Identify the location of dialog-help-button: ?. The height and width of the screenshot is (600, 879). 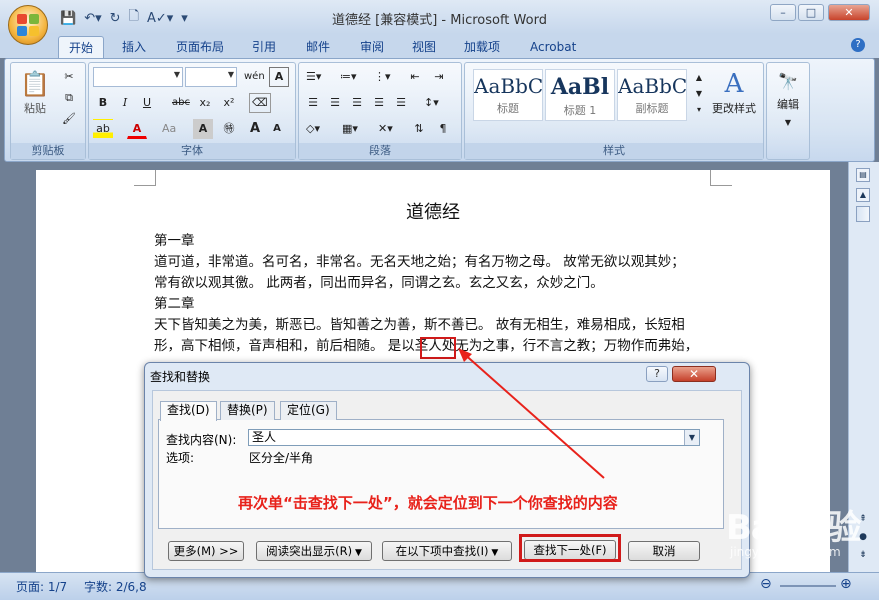
(657, 374).